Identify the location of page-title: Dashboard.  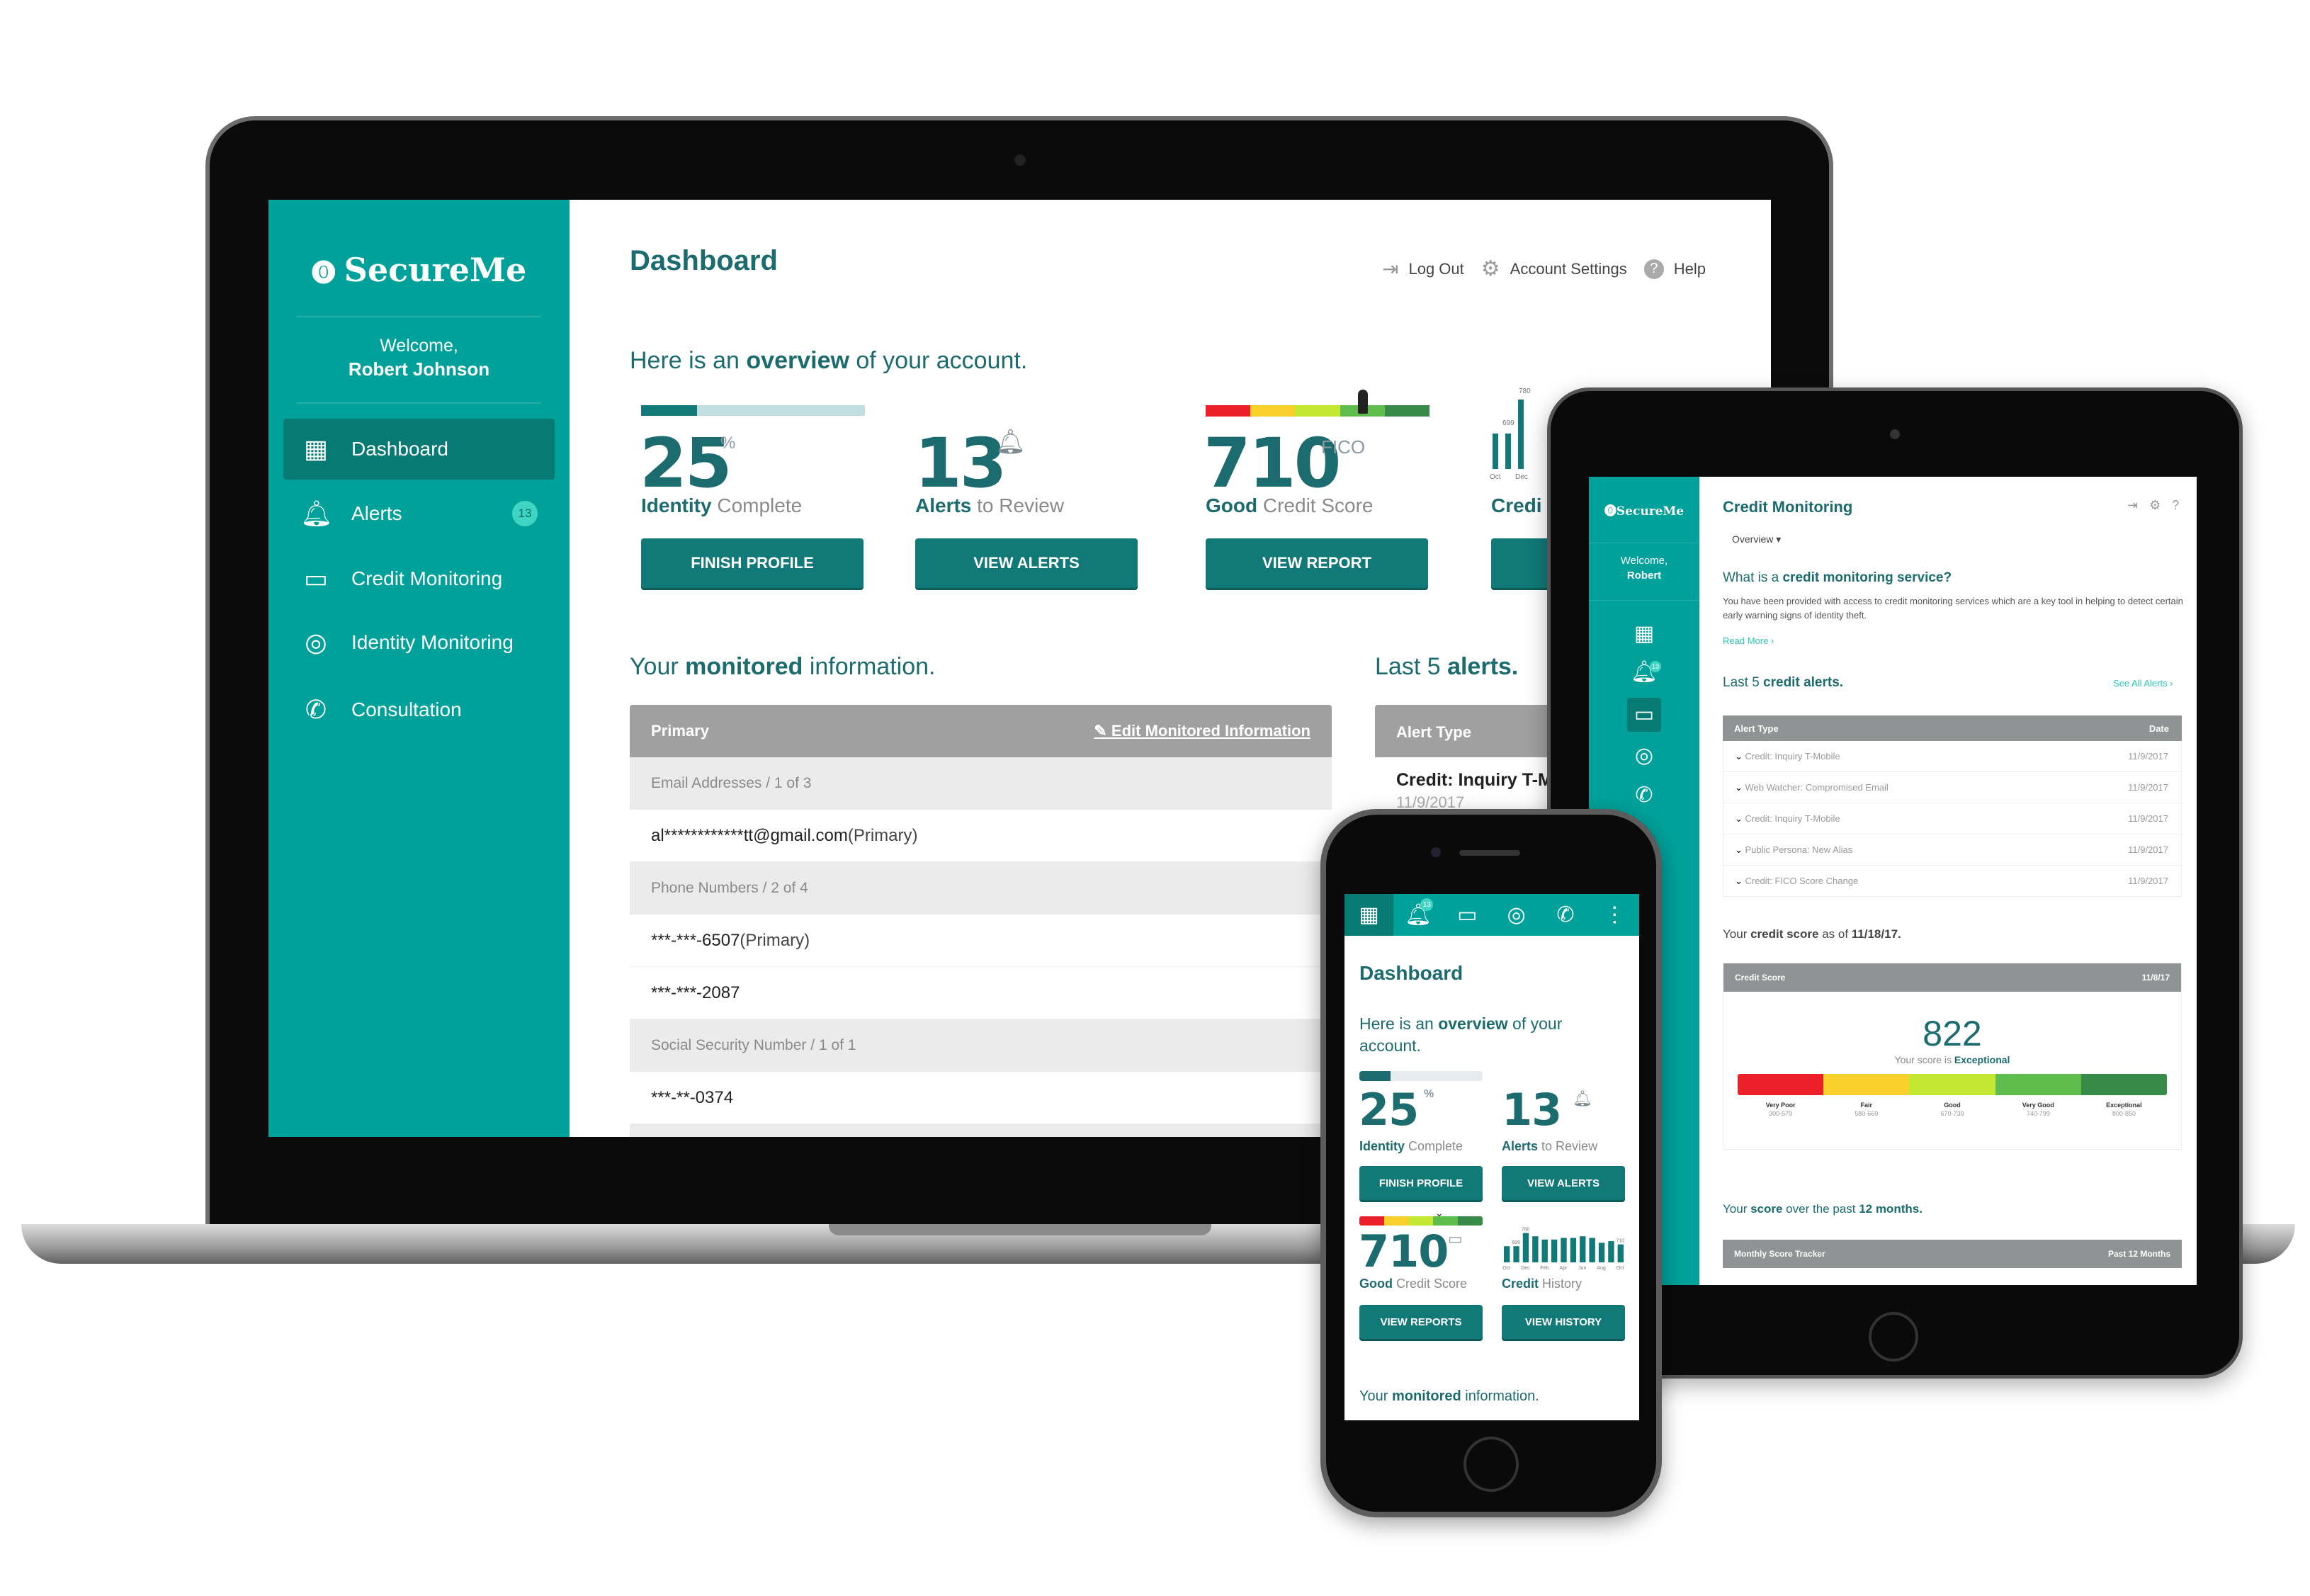
(704, 260).